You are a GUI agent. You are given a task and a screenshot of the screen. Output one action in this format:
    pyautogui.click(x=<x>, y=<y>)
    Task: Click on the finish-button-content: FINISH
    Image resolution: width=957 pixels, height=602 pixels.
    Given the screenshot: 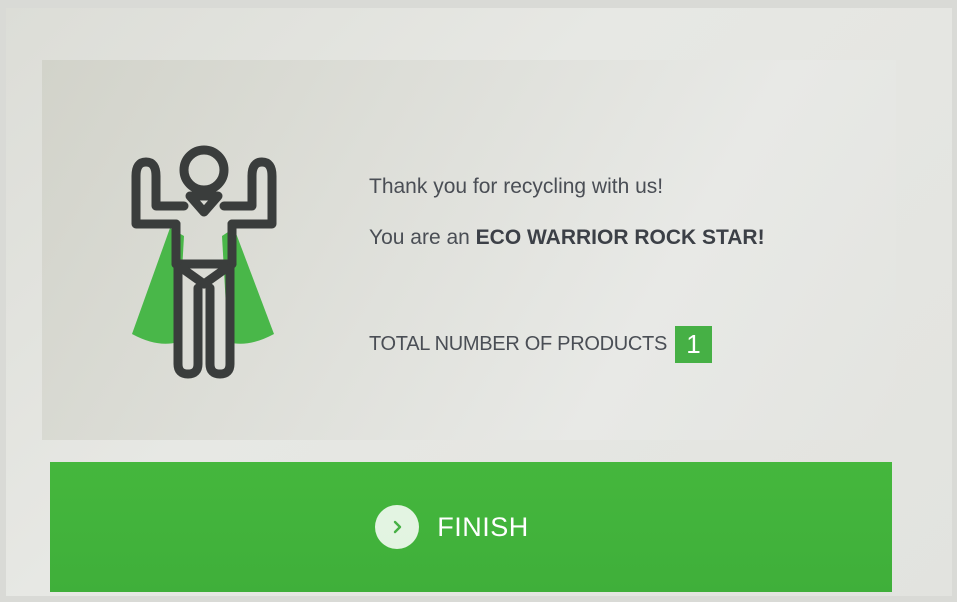 What is the action you would take?
    pyautogui.click(x=452, y=527)
    